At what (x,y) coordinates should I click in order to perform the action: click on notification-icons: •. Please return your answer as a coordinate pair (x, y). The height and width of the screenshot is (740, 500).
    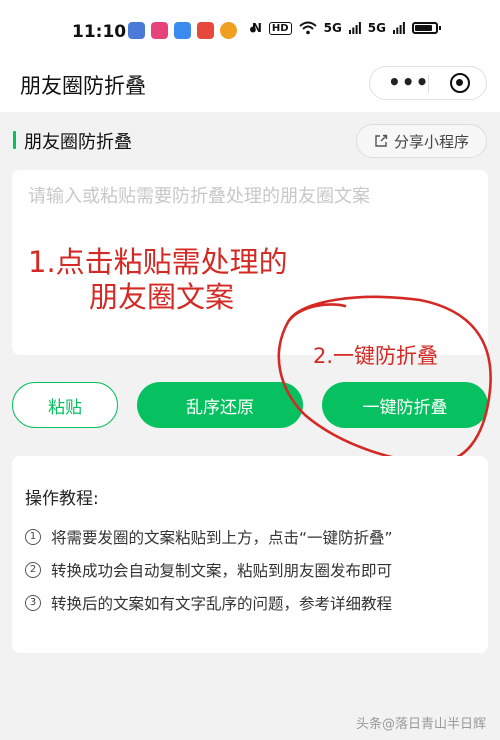
    Looking at the image, I should click on (193, 30).